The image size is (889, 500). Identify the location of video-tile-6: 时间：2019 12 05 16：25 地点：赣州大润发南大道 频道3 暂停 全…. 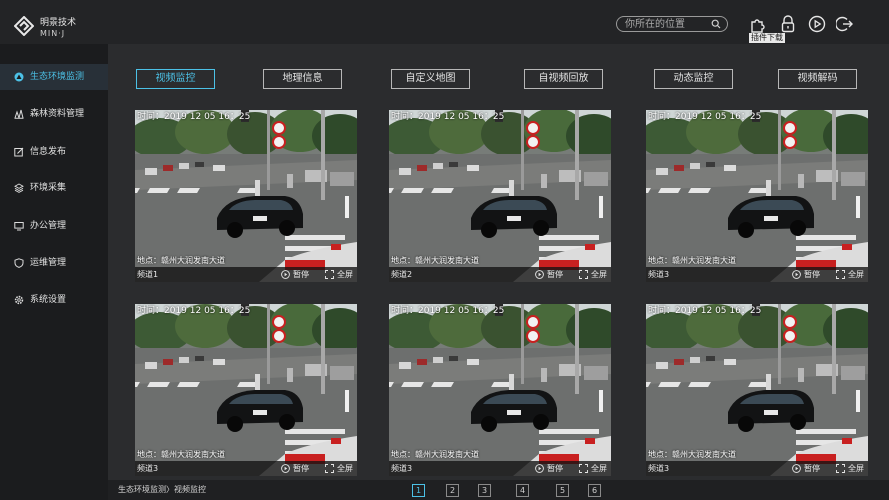
(757, 390).